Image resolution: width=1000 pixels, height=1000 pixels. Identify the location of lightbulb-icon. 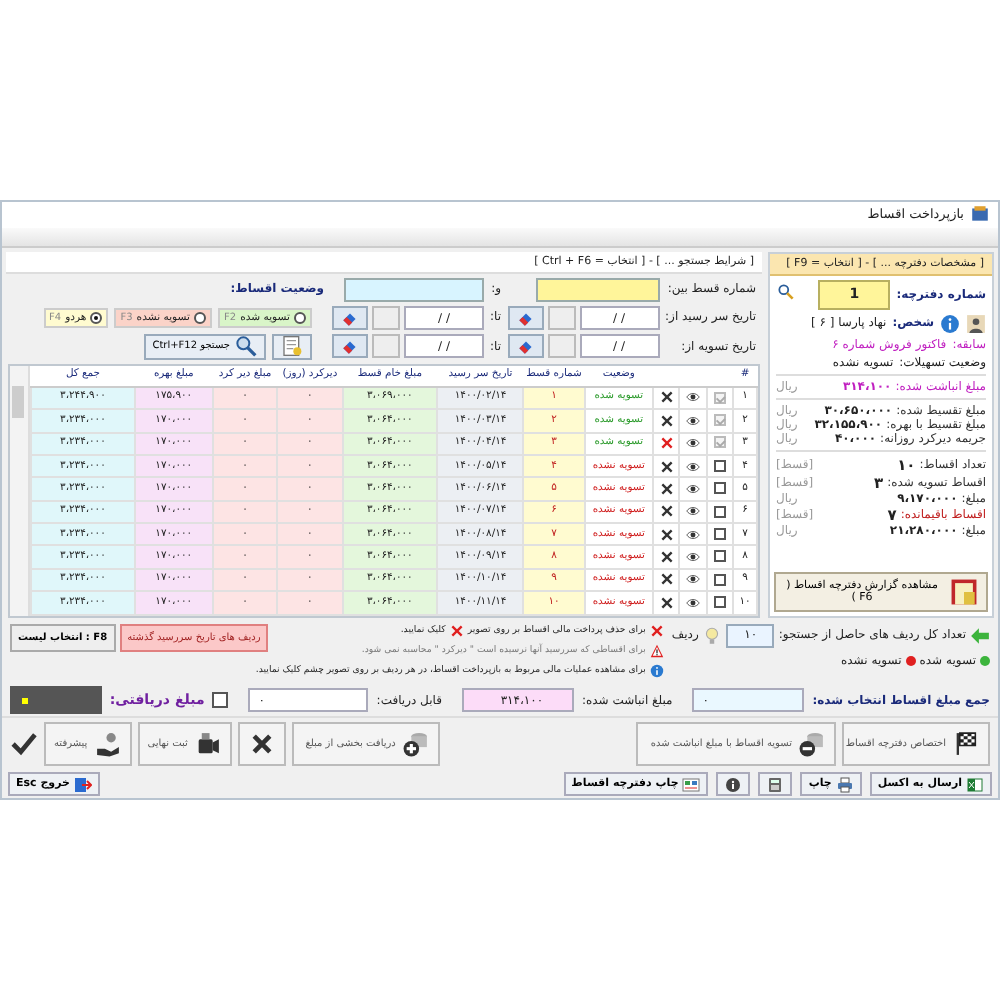
(712, 635).